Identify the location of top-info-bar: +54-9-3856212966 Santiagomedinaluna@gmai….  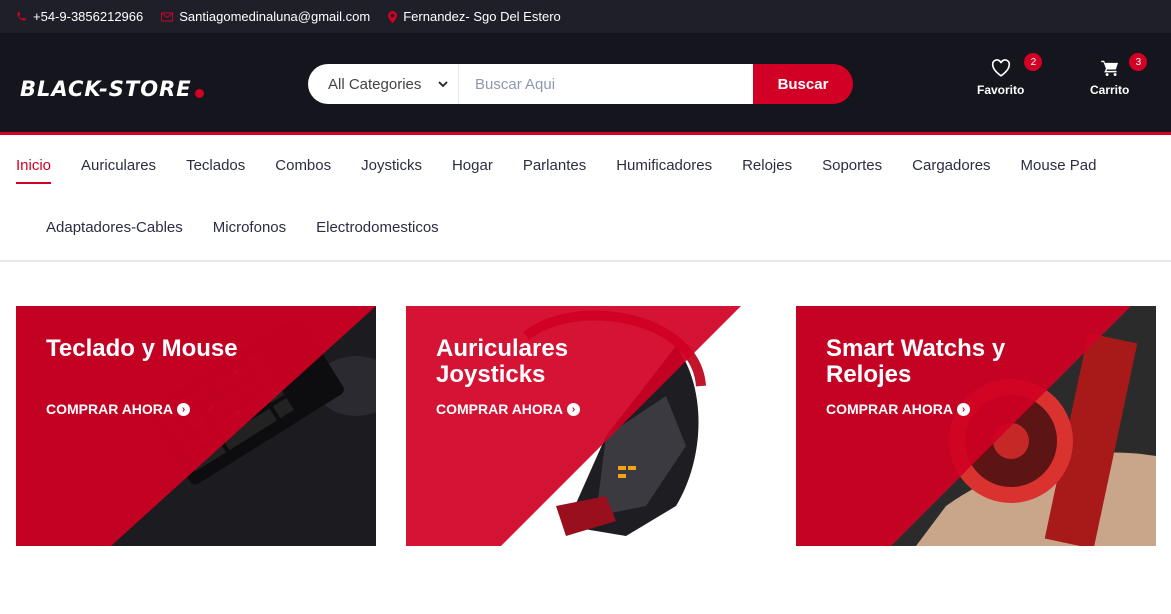
(585, 16).